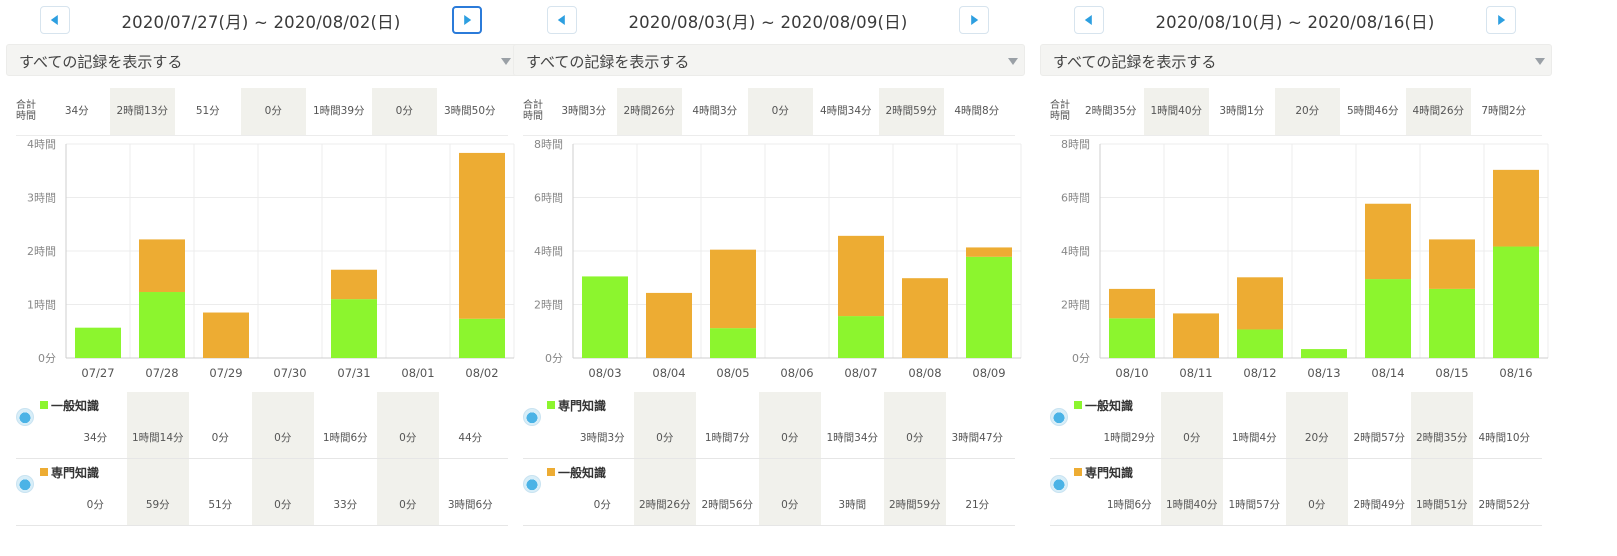 This screenshot has width=1617, height=556. What do you see at coordinates (604, 373) in the screenshot?
I see `x-tick-label: 08/03` at bounding box center [604, 373].